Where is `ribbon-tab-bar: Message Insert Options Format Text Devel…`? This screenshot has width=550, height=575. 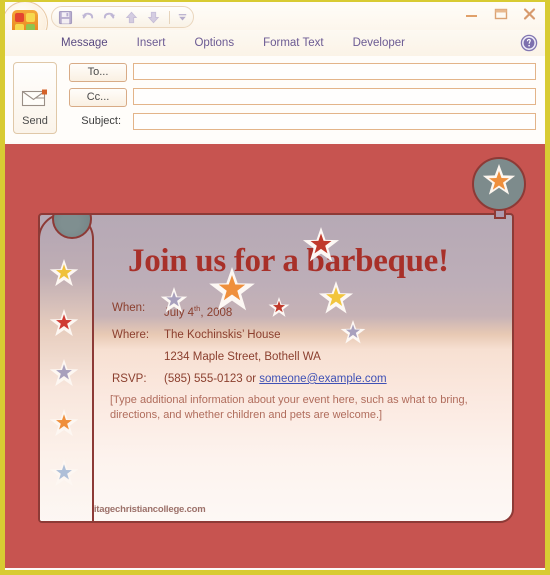 ribbon-tab-bar: Message Insert Options Format Text Devel… is located at coordinates (275, 43).